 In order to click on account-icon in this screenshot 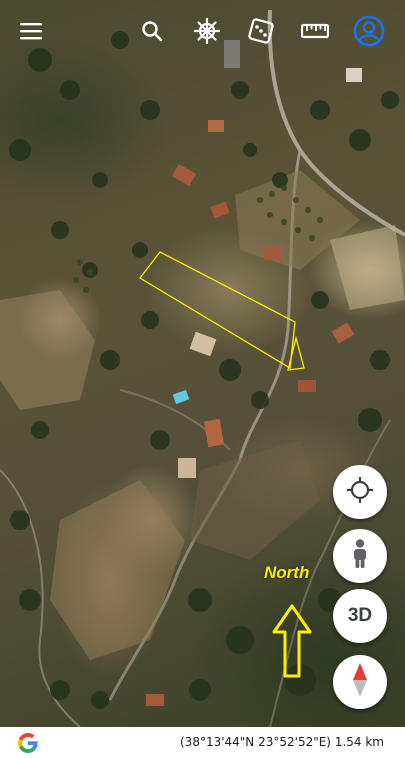, I will do `click(369, 31)`.